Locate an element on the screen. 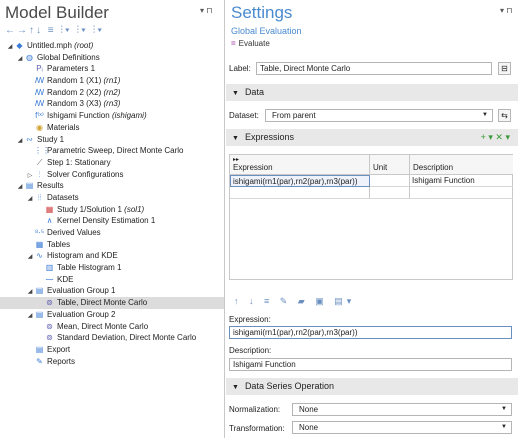  table-cell-expression: ishigami(rn1(par),rn2(par),rn3(par)) is located at coordinates (300, 181).